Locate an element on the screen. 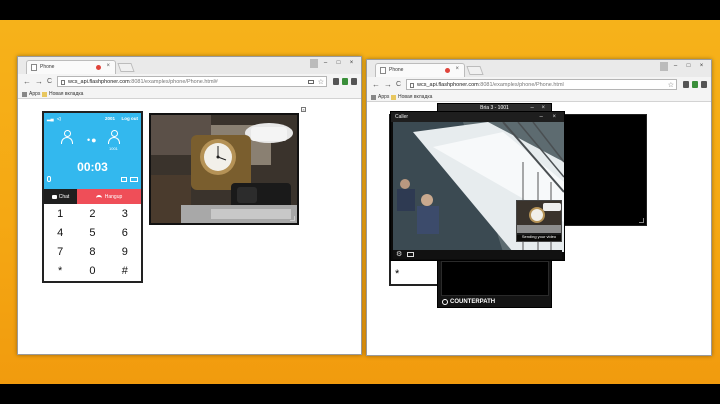 This screenshot has width=720, height=404. tab-strip: Phone × – □ × is located at coordinates (189, 65).